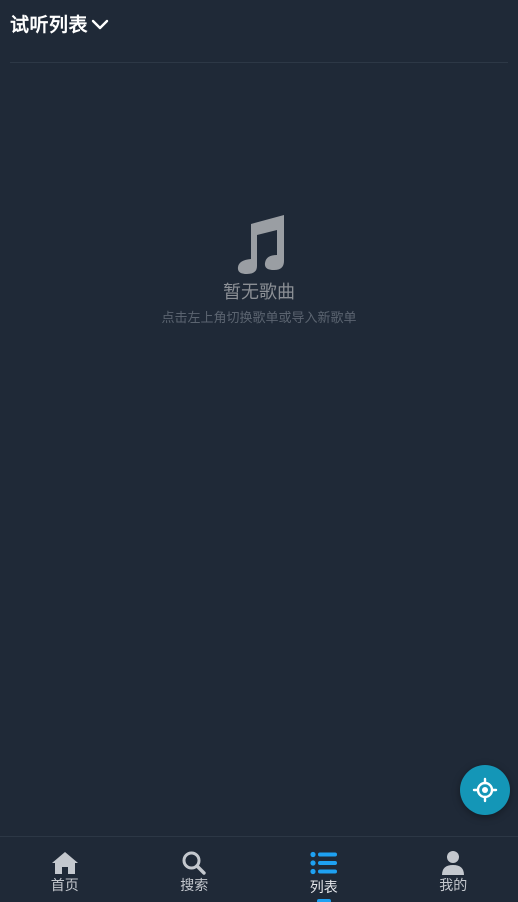 The image size is (518, 902). What do you see at coordinates (259, 318) in the screenshot?
I see `empty-state-subtitle: 点击左上角切换歌单或导入新歌单` at bounding box center [259, 318].